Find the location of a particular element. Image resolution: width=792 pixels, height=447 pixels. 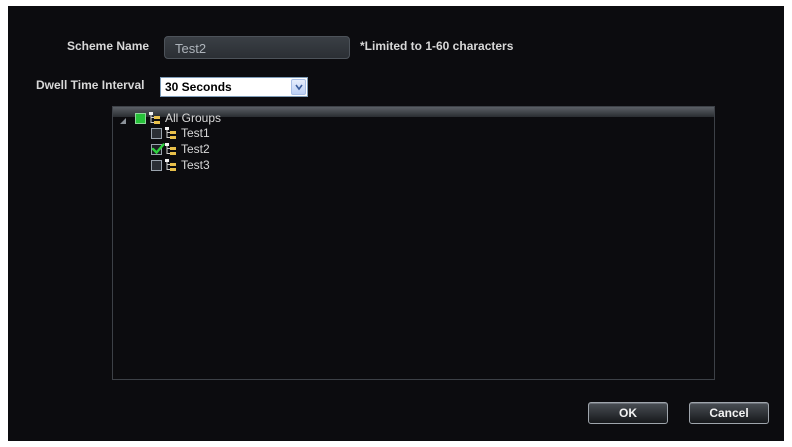

all-groups-checkbox is located at coordinates (140, 118).